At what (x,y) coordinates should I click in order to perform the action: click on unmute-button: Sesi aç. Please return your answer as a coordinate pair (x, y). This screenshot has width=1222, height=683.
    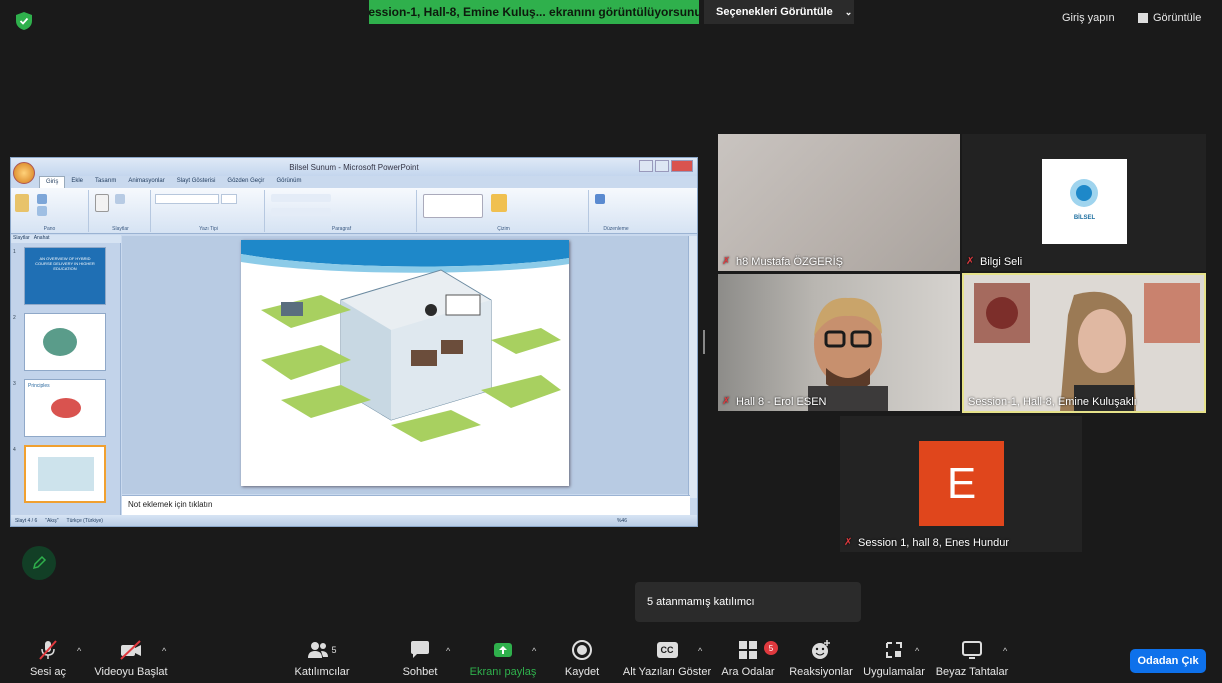
    Looking at the image, I should click on (48, 660).